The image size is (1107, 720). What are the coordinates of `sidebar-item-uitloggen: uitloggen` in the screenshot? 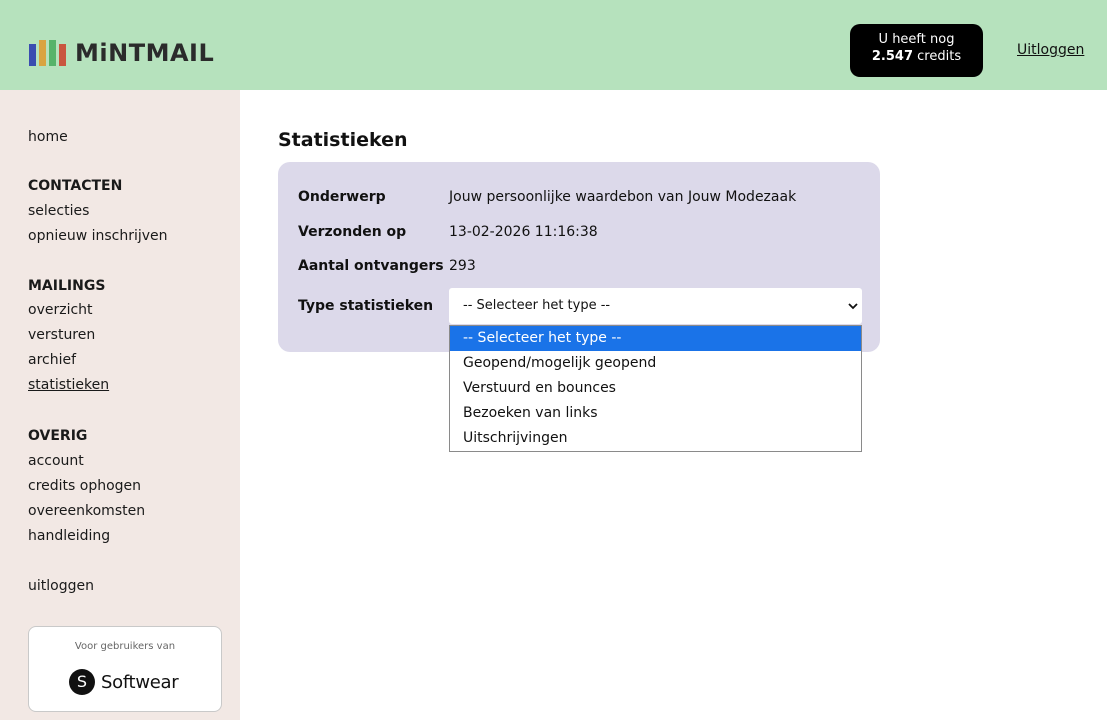 It's located at (61, 586).